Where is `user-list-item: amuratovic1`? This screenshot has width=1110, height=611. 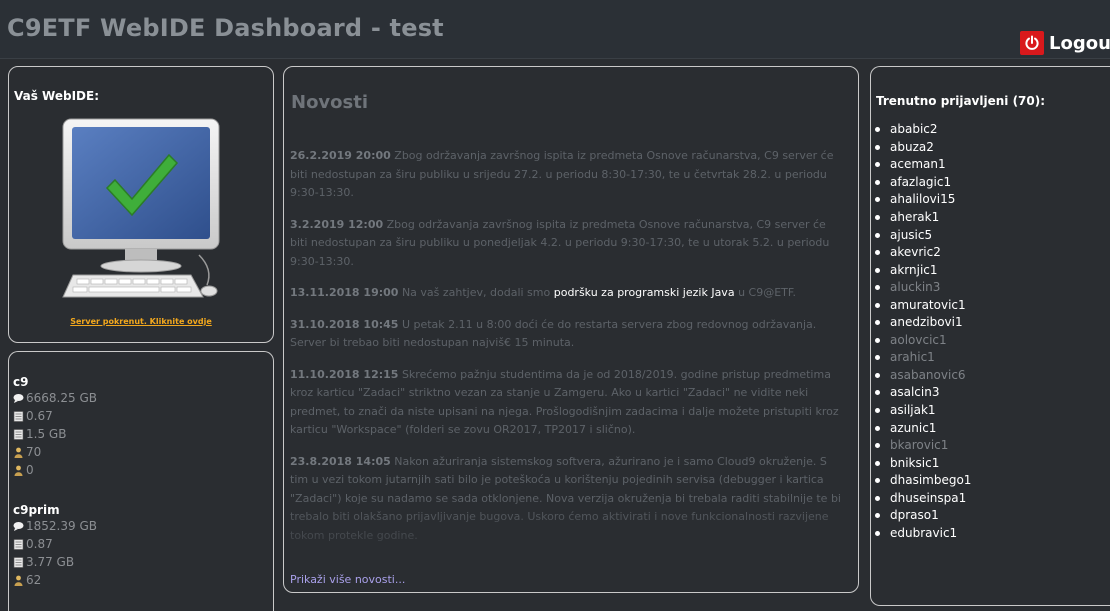 user-list-item: amuratovic1 is located at coordinates (923, 305).